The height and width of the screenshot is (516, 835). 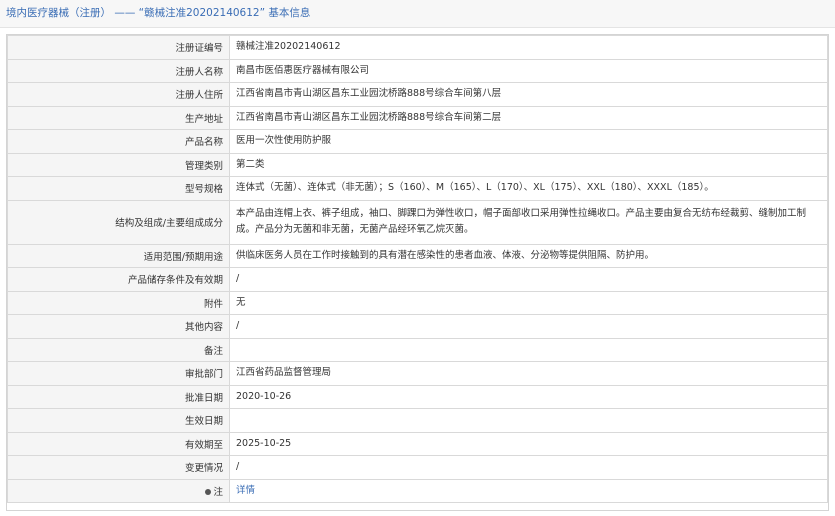 I want to click on row-label-intended-use: 适用范围/预期用途, so click(x=118, y=255).